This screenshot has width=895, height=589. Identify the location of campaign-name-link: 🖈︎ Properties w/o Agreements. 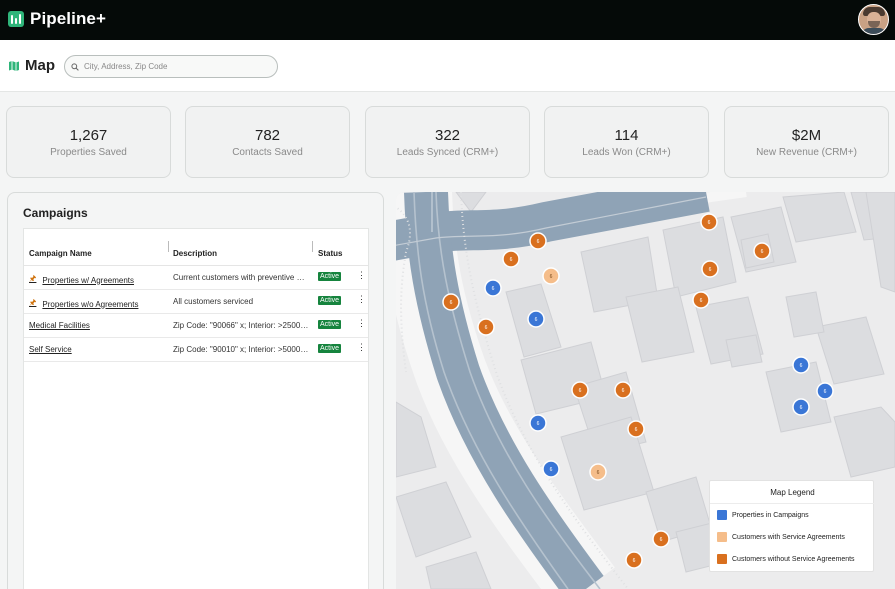
(83, 304).